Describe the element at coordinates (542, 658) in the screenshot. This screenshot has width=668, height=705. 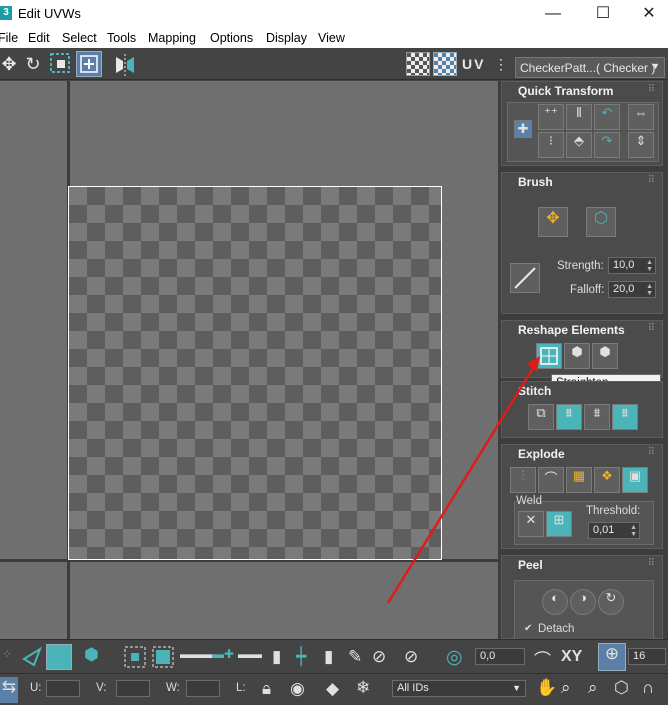
I see `falloff-curve-icon: ⌒` at that location.